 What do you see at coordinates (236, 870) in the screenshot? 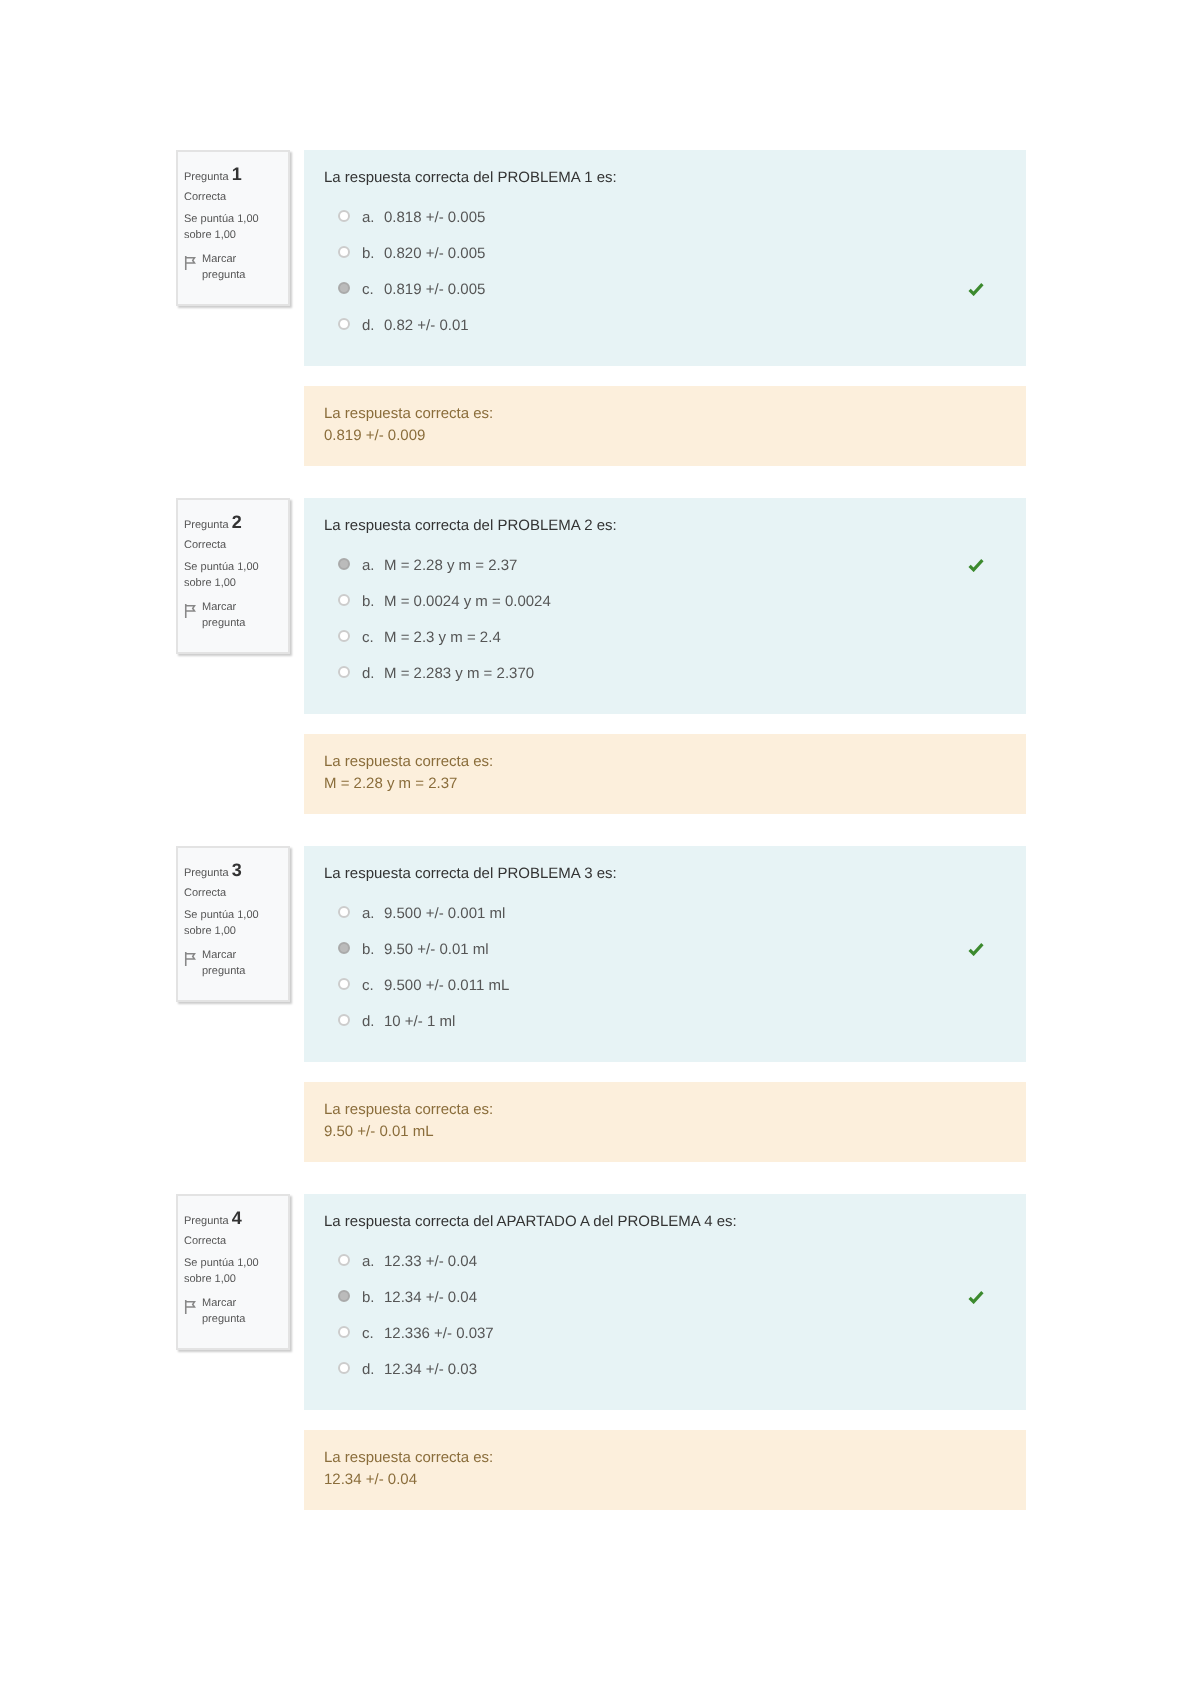
I see `question-number: 3` at bounding box center [236, 870].